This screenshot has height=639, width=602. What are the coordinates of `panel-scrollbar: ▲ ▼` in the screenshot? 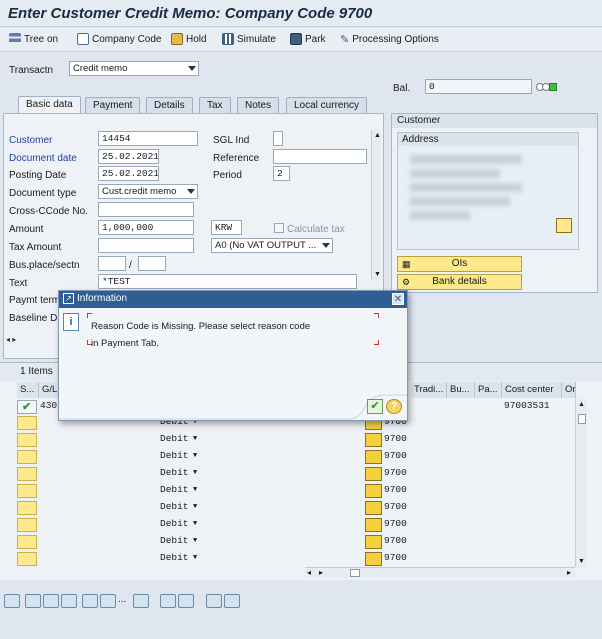 It's located at (376, 205).